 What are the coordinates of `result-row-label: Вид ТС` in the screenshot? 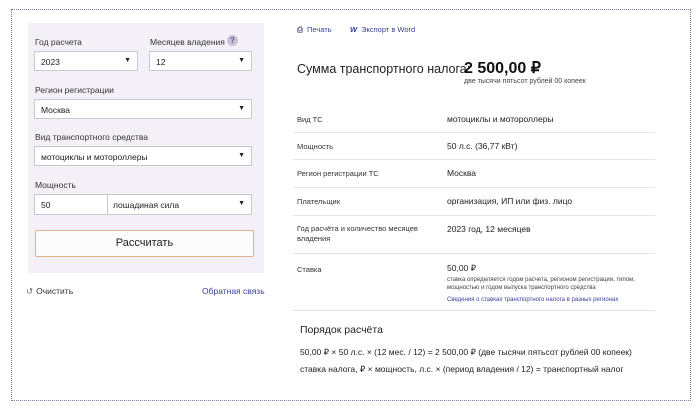 It's located at (310, 119).